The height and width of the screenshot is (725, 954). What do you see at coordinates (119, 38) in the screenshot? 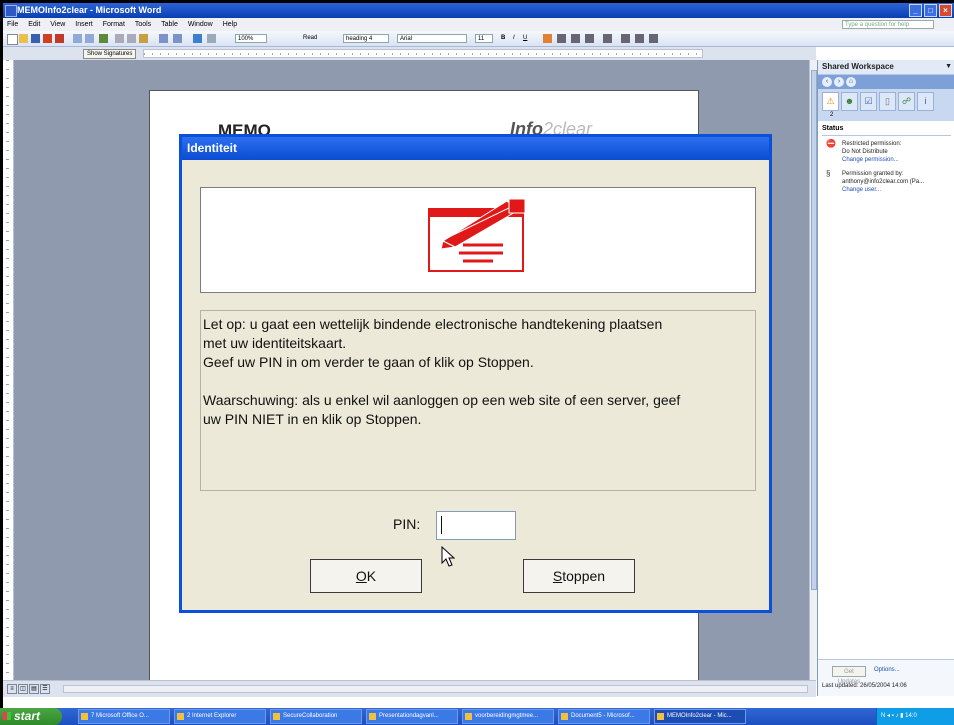
I see `cut-icon` at bounding box center [119, 38].